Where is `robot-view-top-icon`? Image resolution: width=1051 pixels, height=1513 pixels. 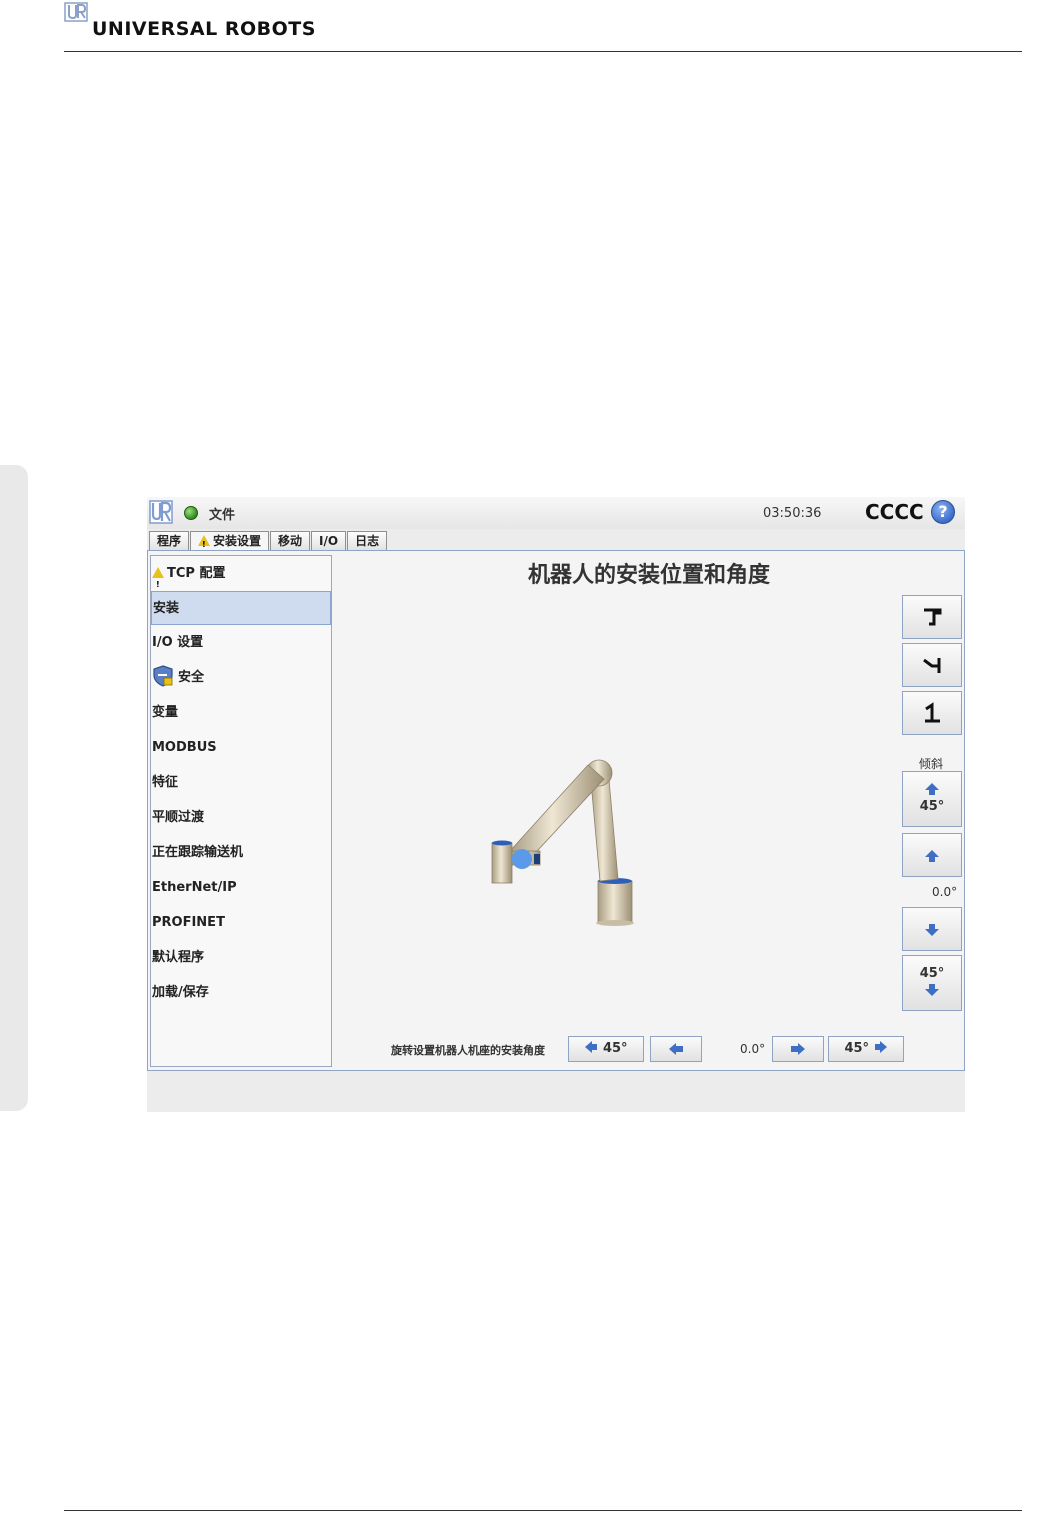
robot-view-top-icon is located at coordinates (933, 617).